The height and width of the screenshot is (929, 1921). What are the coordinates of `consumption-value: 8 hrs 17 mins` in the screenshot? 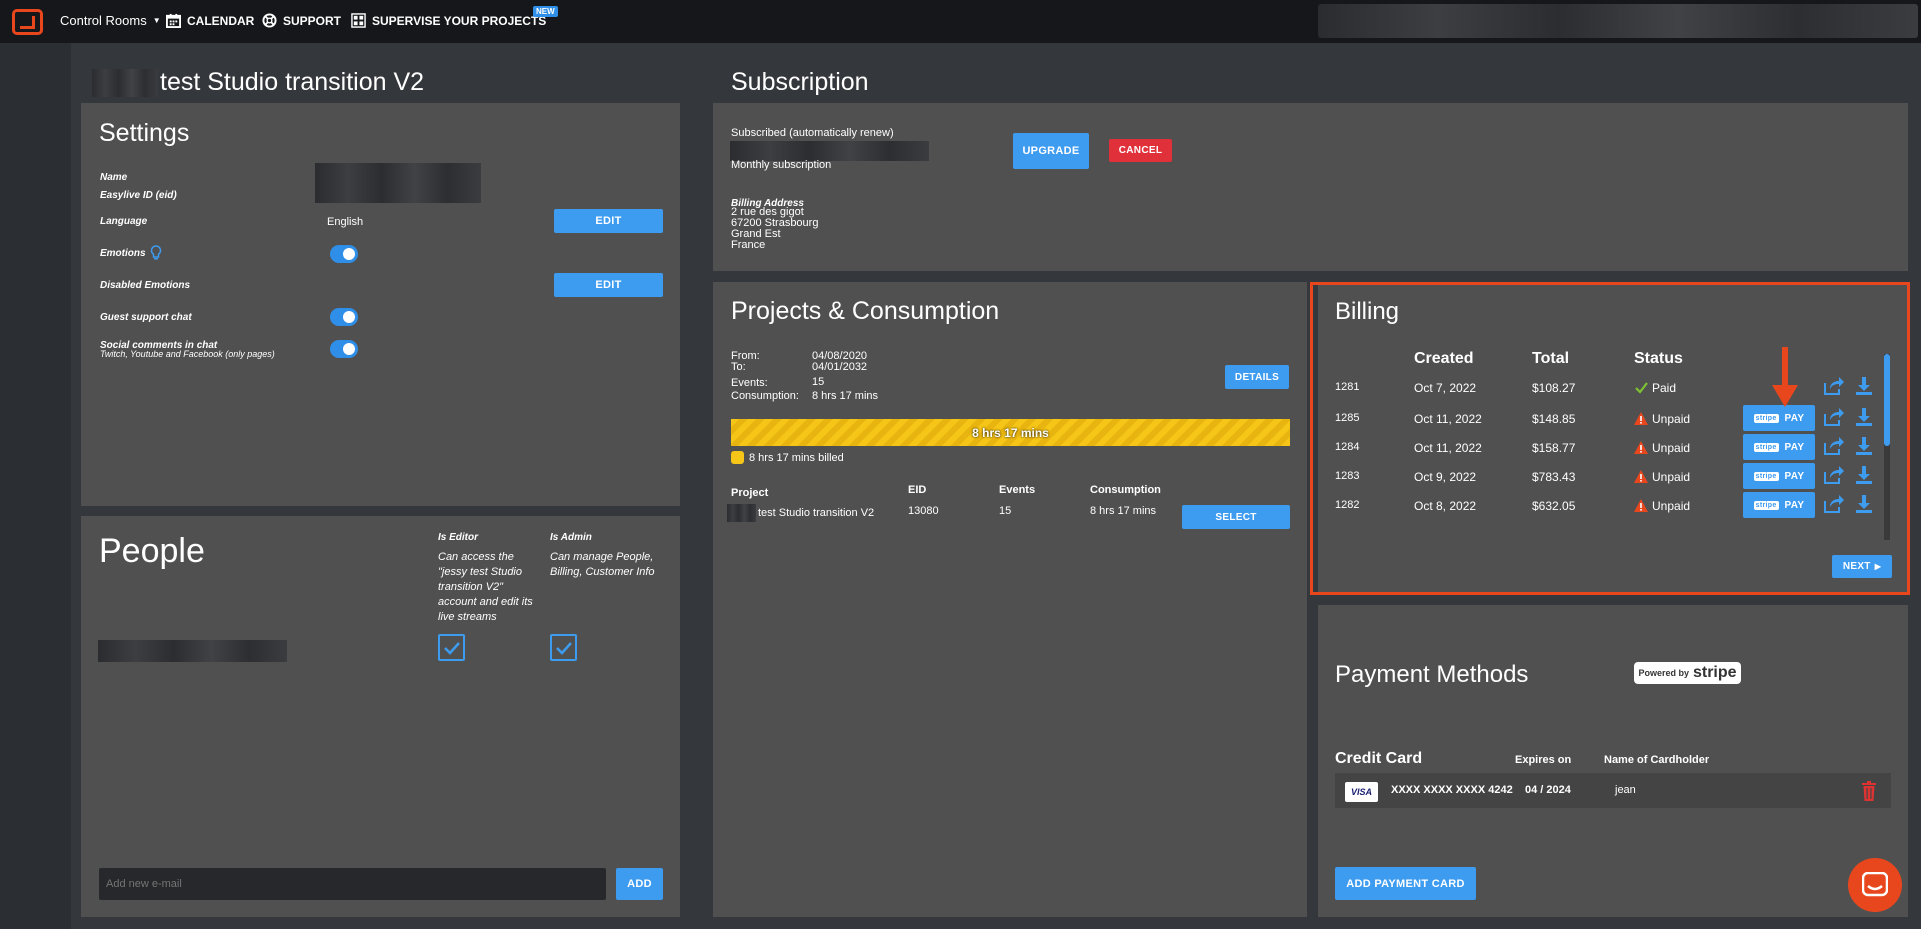 It's located at (845, 396).